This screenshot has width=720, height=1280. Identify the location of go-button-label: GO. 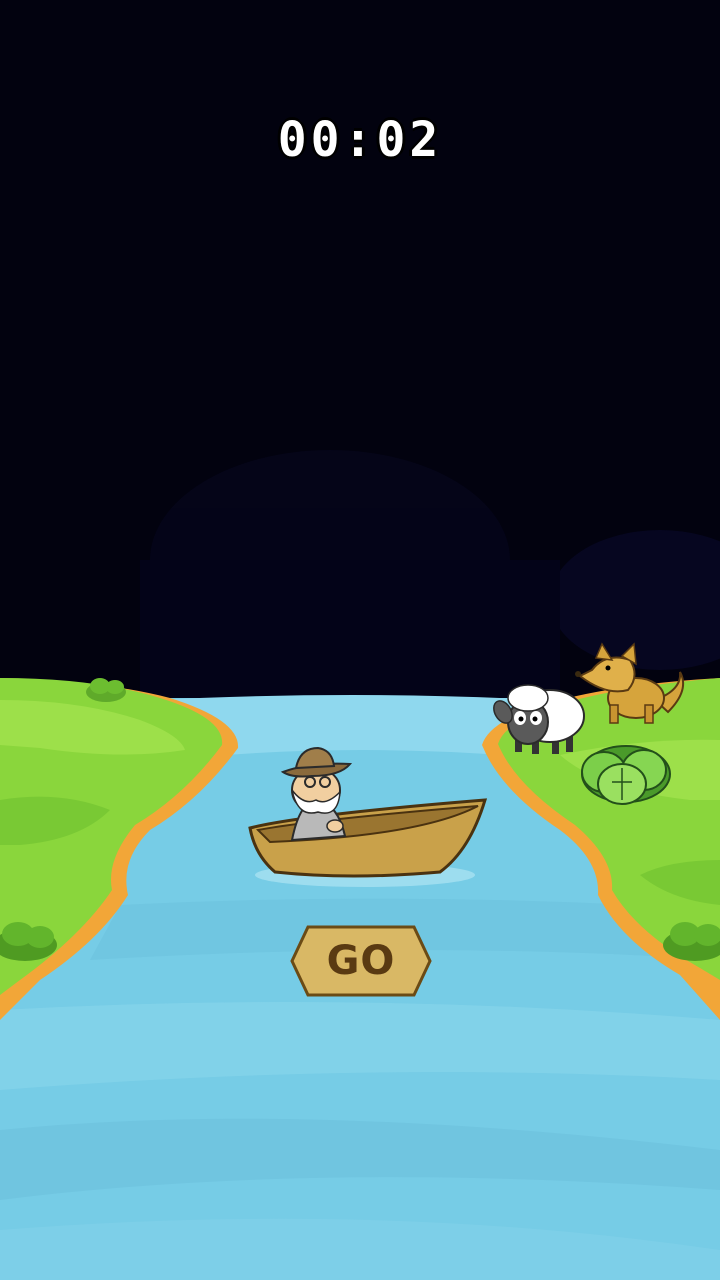
(361, 961).